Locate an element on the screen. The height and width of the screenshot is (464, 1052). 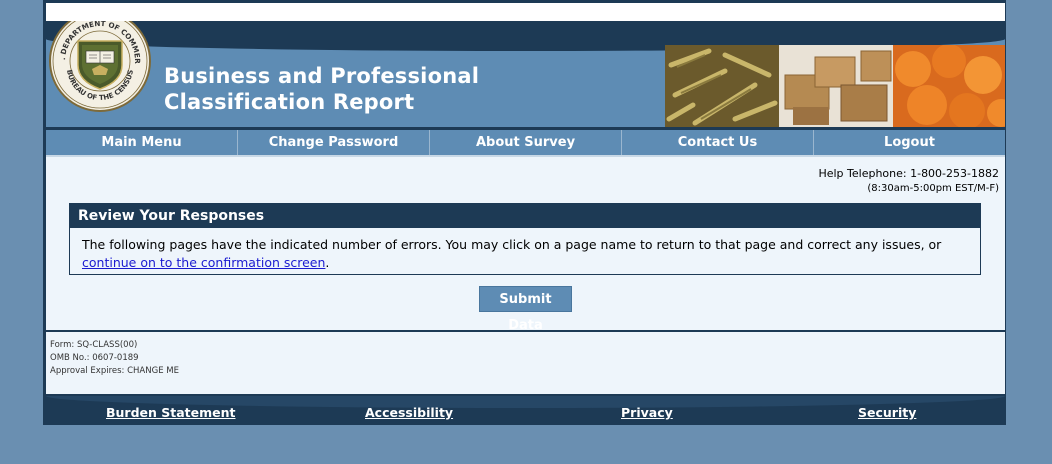
help-telephone: Help Telephone: 1-800-253-1882 is located at coordinates (908, 173).